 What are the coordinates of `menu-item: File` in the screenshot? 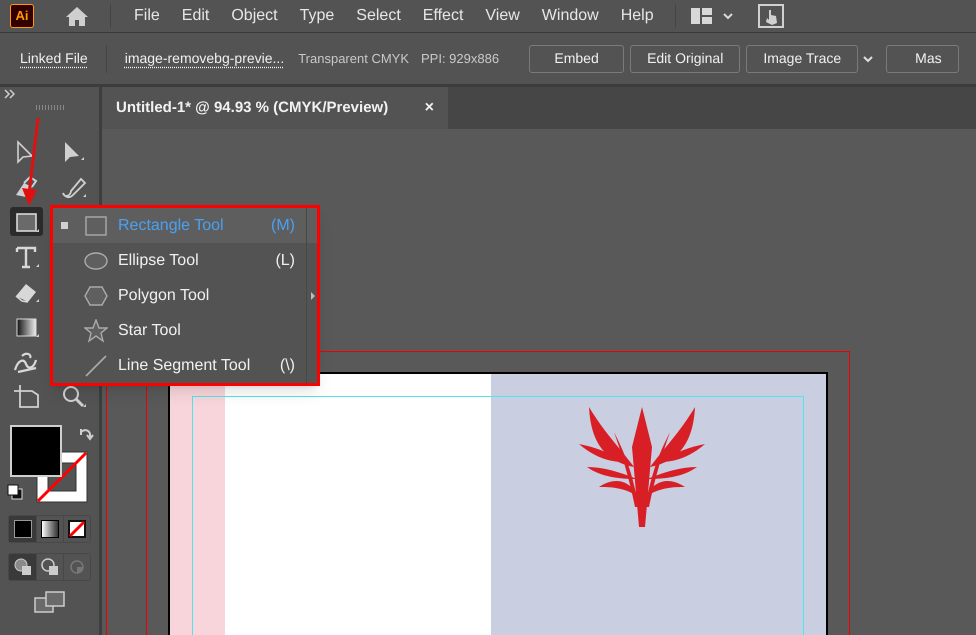 It's located at (147, 16).